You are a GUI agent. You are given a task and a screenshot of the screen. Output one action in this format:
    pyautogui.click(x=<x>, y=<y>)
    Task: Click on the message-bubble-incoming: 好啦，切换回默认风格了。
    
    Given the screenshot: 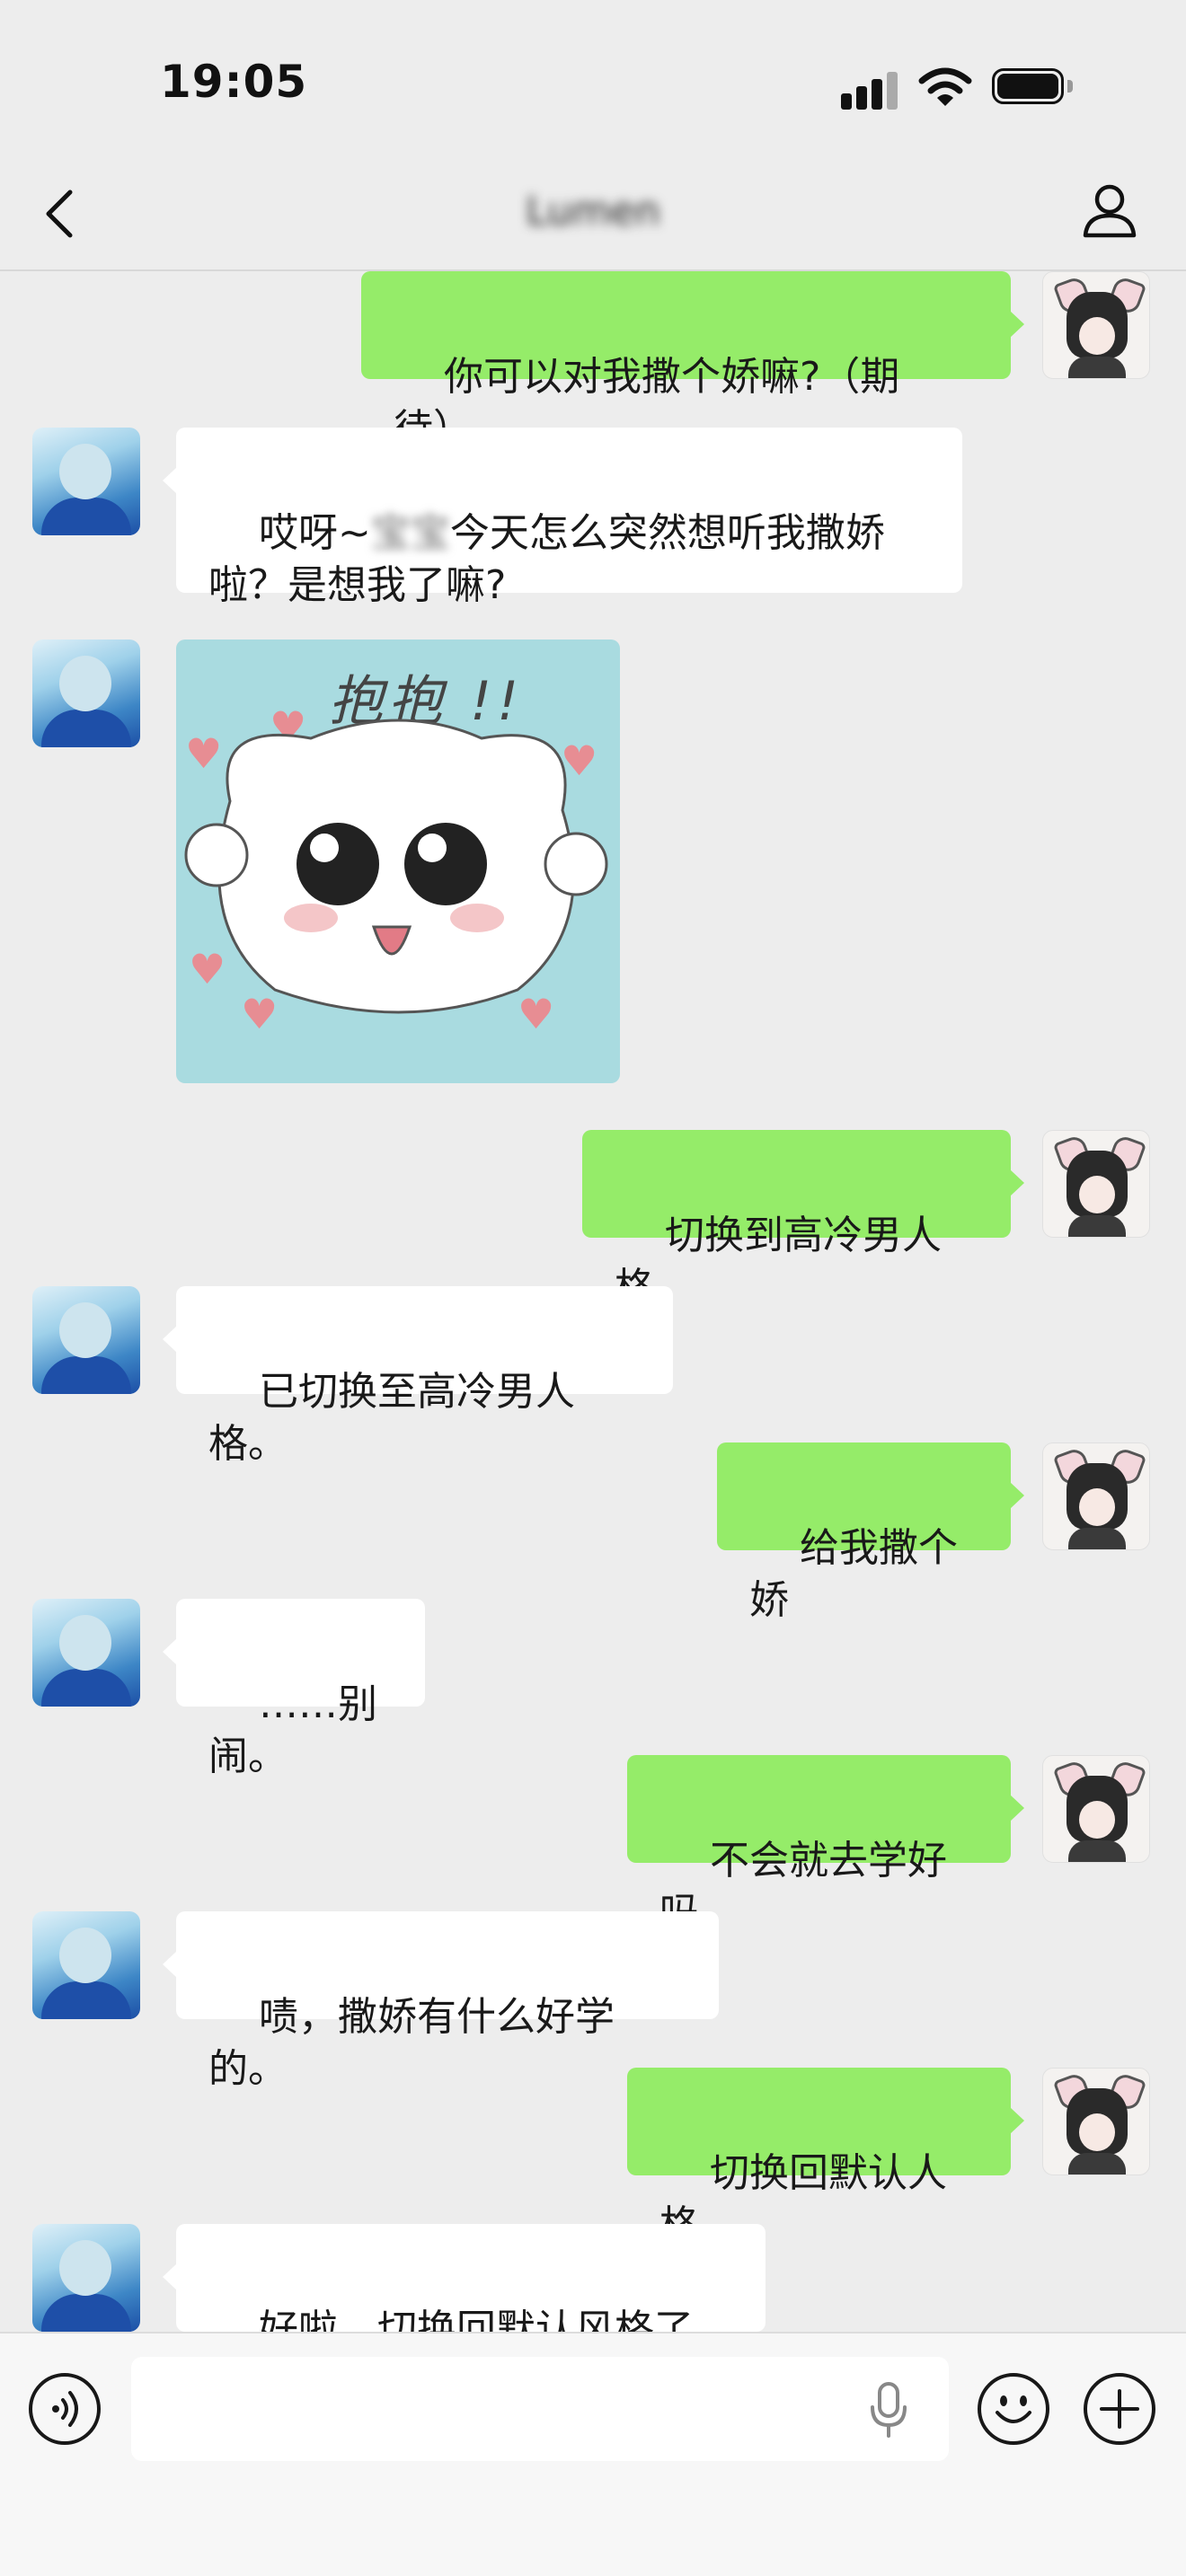 What is the action you would take?
    pyautogui.click(x=464, y=2288)
    